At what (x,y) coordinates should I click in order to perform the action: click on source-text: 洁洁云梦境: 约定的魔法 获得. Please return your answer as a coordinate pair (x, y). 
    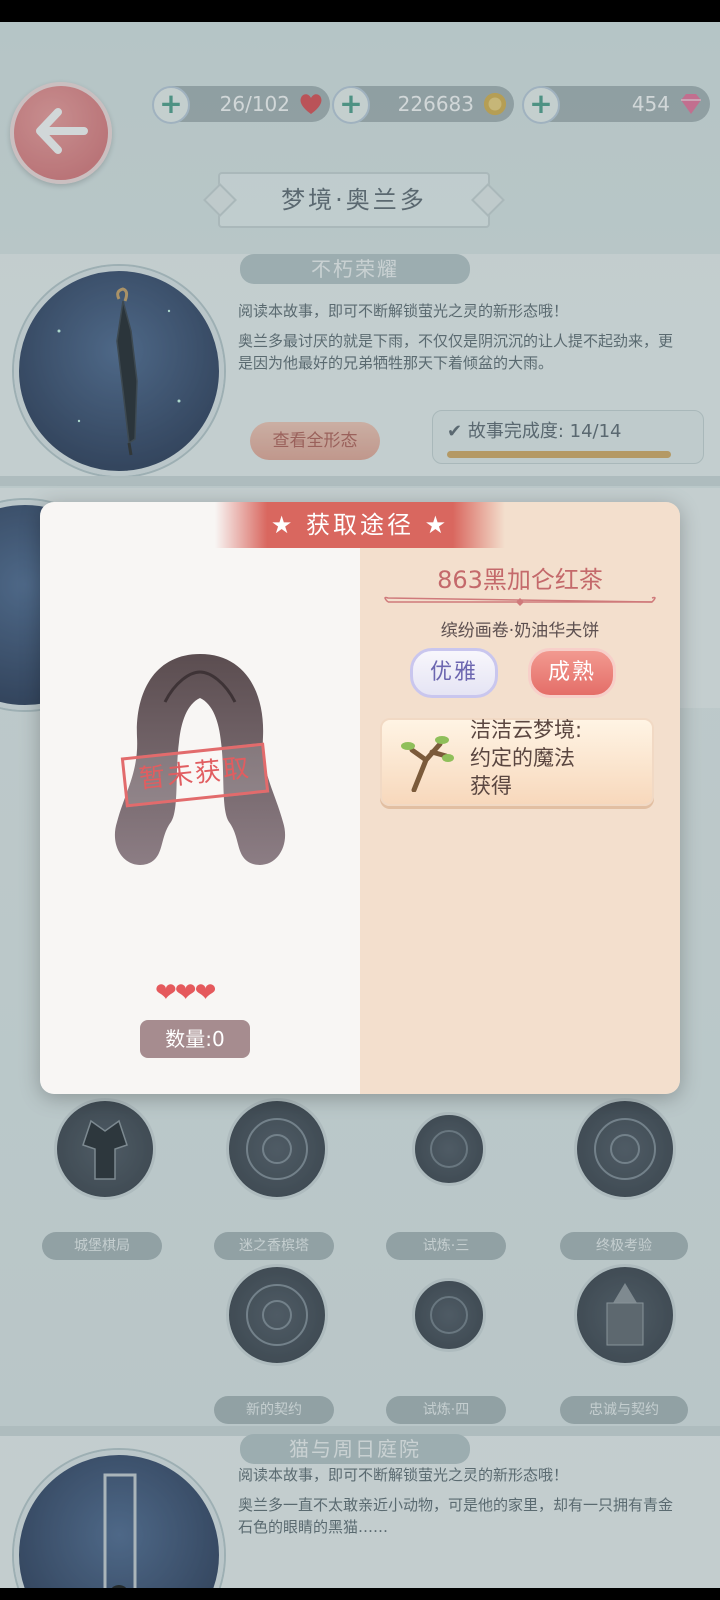
    Looking at the image, I should click on (526, 758).